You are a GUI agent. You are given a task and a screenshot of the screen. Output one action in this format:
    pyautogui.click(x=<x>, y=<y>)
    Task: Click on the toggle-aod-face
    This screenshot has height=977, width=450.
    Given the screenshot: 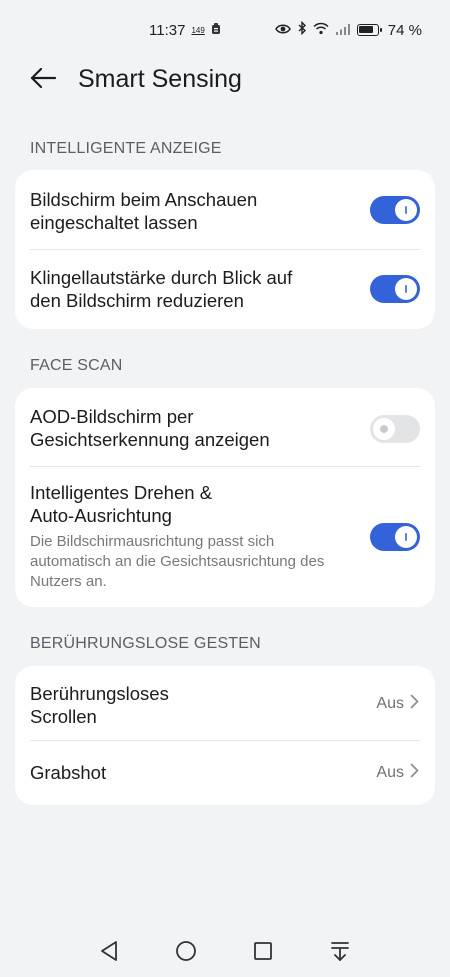 What is the action you would take?
    pyautogui.click(x=395, y=429)
    